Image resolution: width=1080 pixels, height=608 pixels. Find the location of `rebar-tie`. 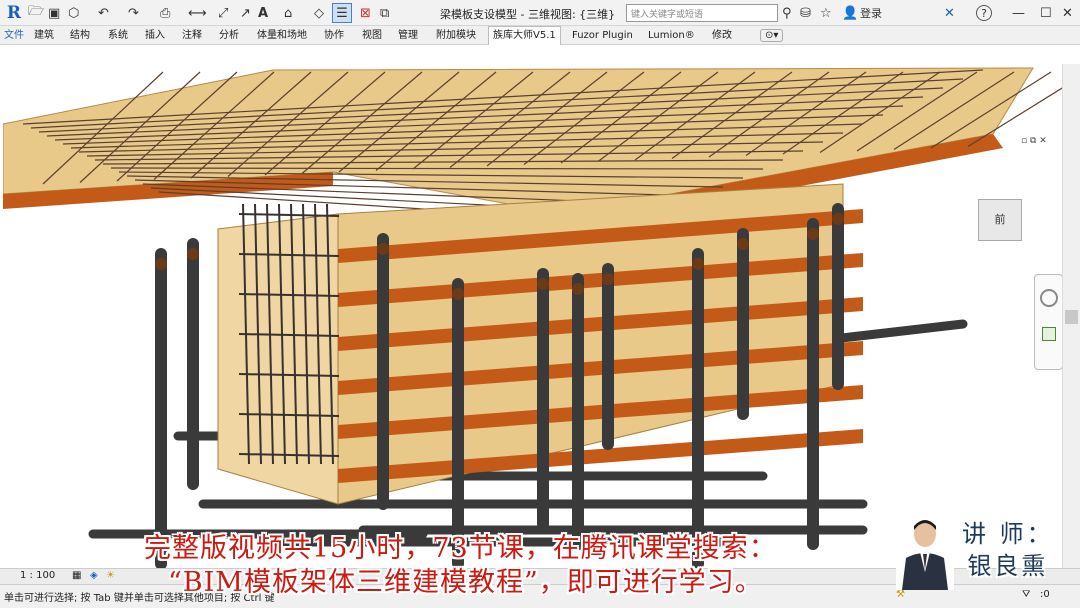

rebar-tie is located at coordinates (289, 215).